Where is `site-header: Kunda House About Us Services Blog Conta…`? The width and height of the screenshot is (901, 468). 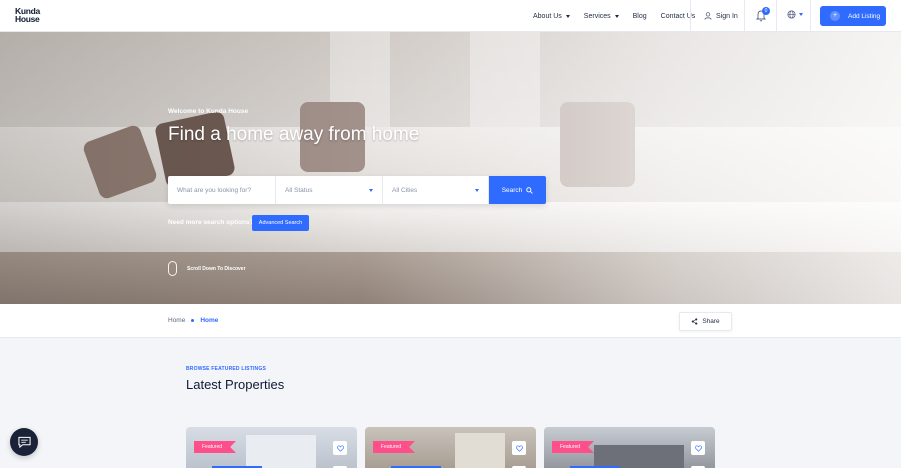
site-header: Kunda House About Us Services Blog Conta… is located at coordinates (450, 16).